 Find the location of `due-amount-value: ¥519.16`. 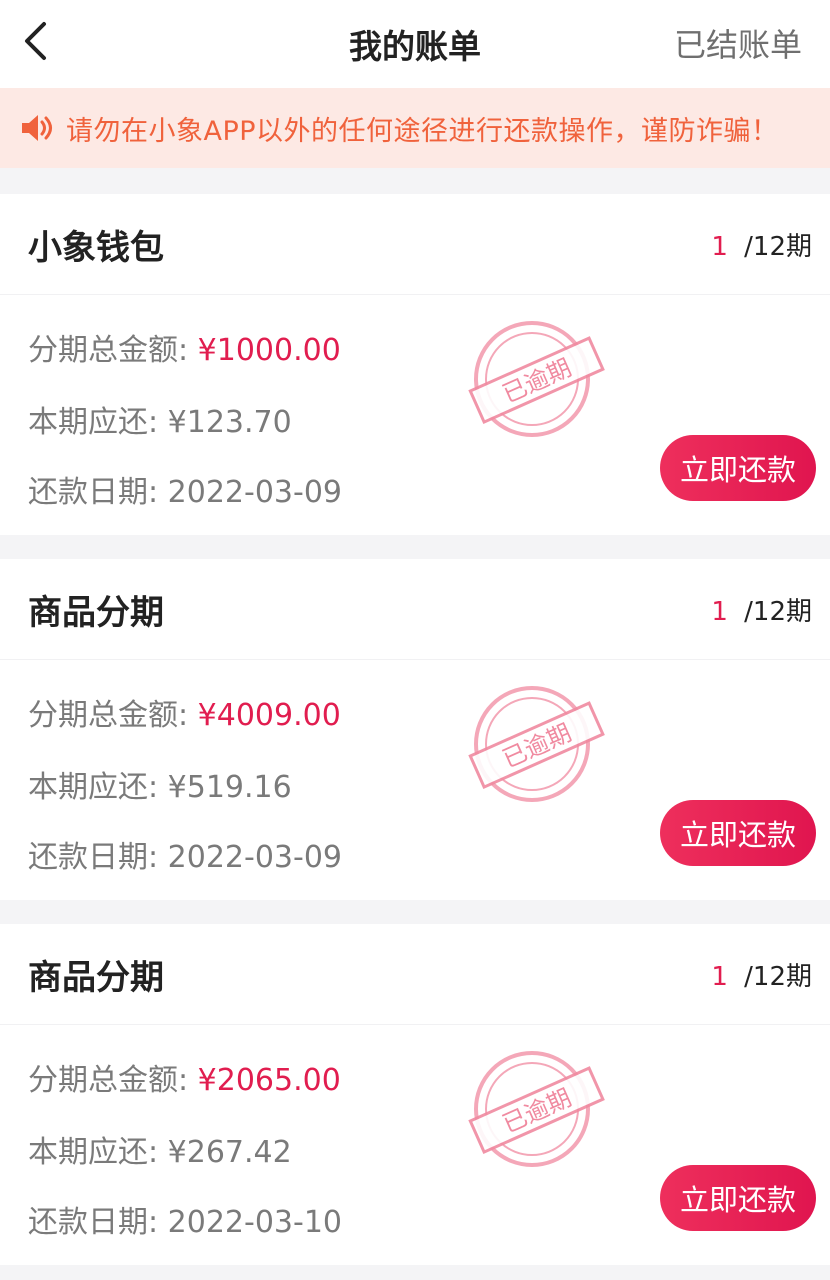

due-amount-value: ¥519.16 is located at coordinates (229, 787).